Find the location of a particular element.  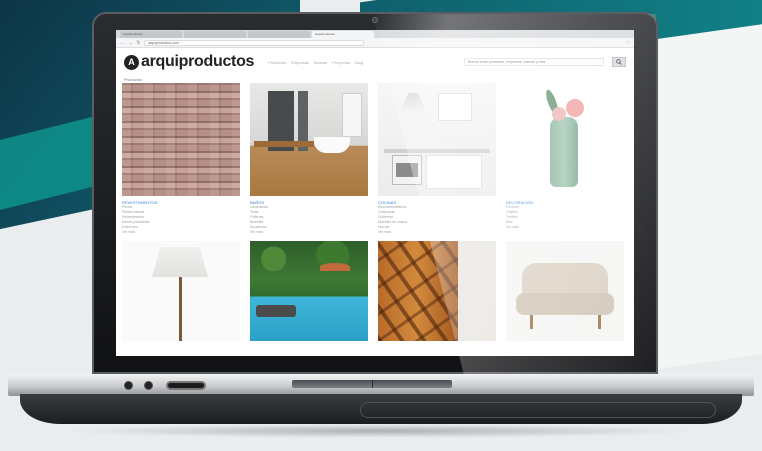

hdmi-port is located at coordinates (186, 385).